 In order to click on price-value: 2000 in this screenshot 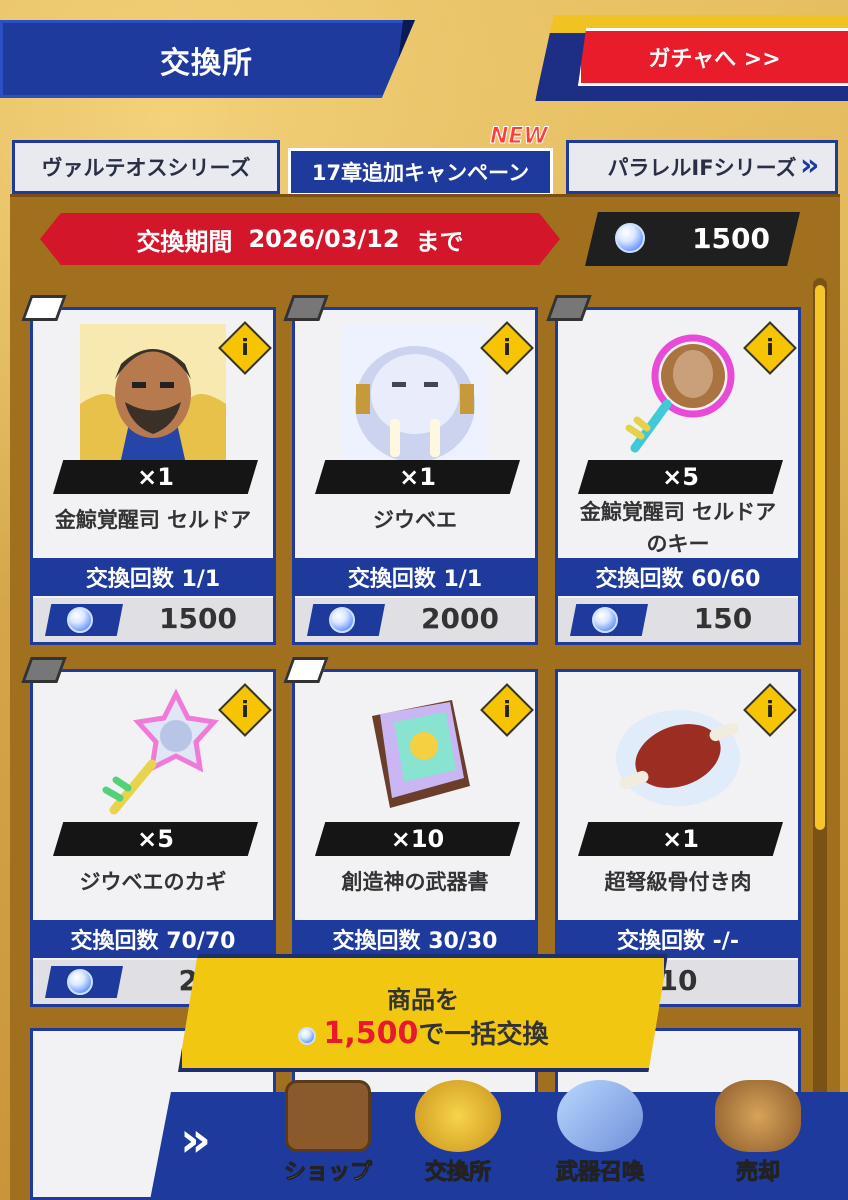, I will do `click(460, 618)`.